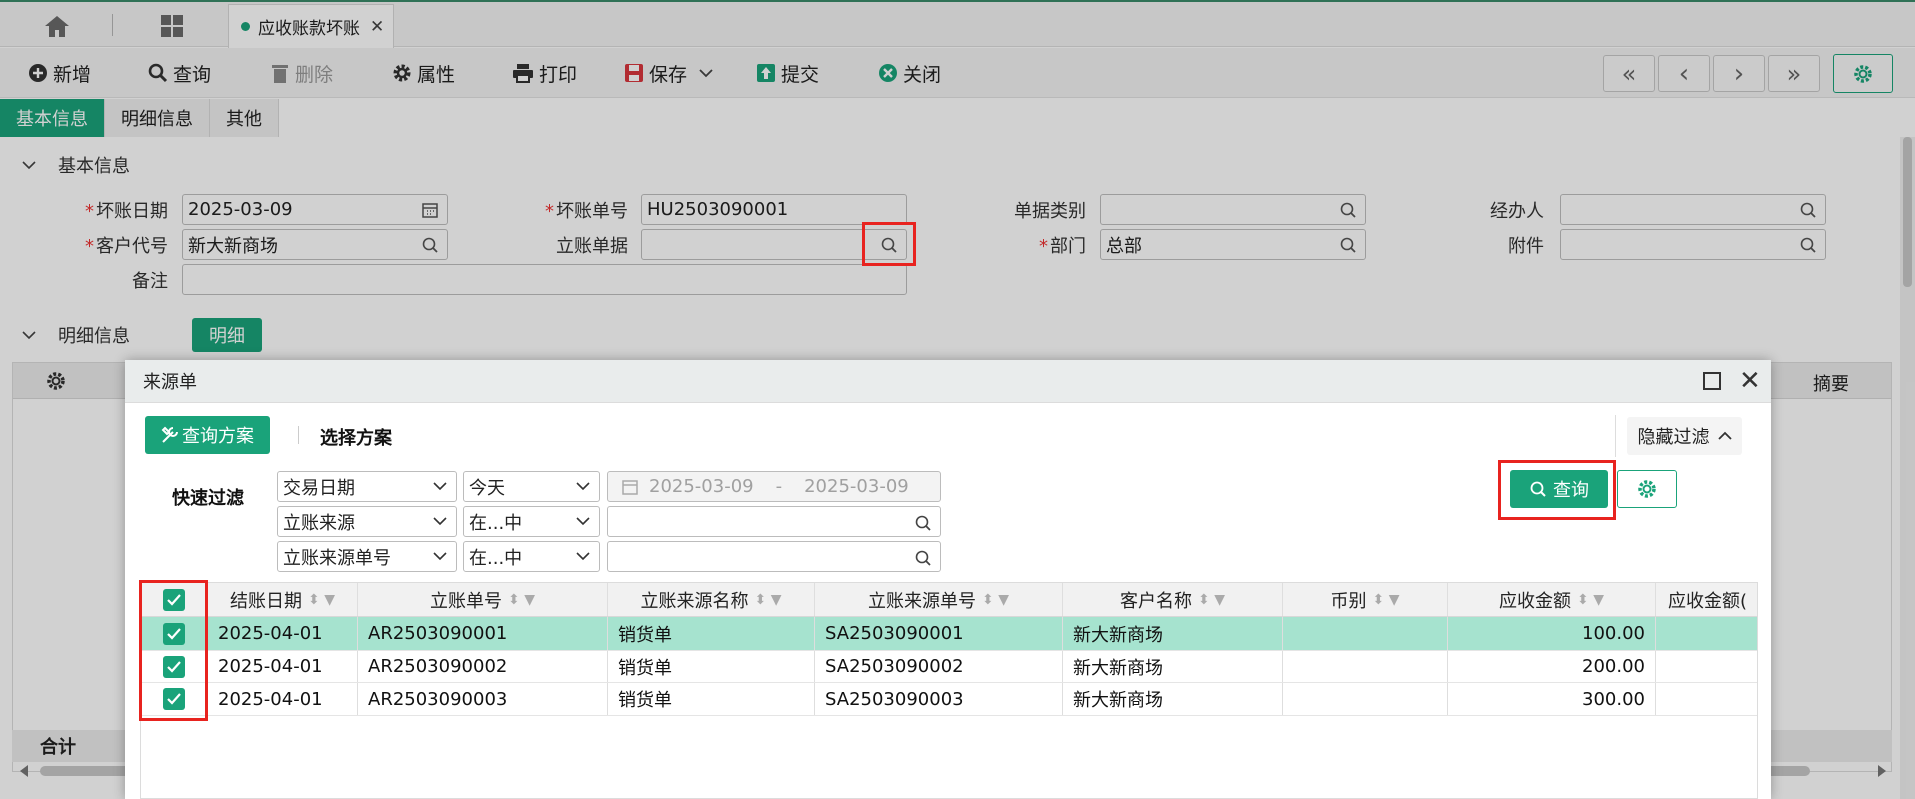 This screenshot has height=799, width=1915. I want to click on filter-field-select: 立账来源, so click(367, 521).